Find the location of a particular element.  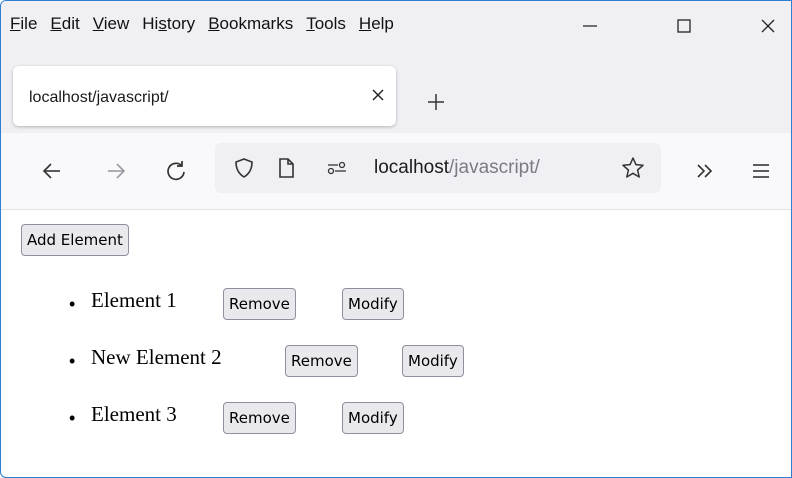

menu-help: Help is located at coordinates (376, 24).